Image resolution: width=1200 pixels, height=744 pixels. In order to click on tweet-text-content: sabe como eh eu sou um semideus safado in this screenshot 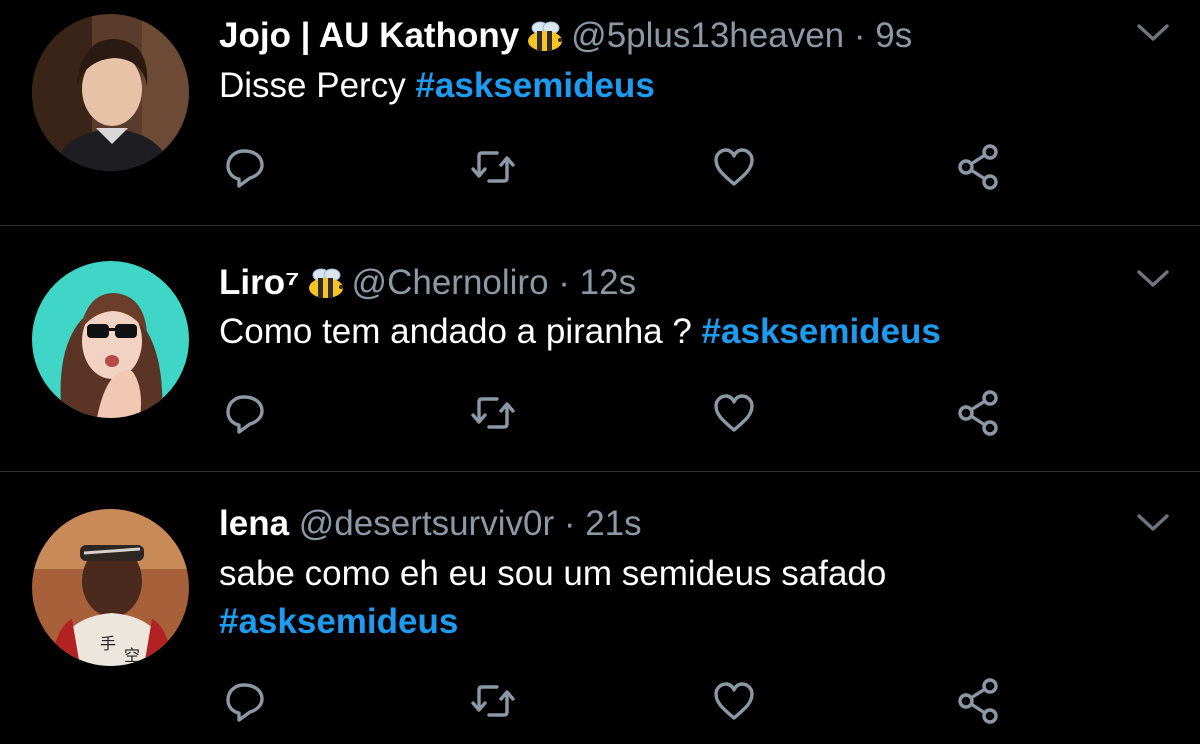, I will do `click(553, 573)`.